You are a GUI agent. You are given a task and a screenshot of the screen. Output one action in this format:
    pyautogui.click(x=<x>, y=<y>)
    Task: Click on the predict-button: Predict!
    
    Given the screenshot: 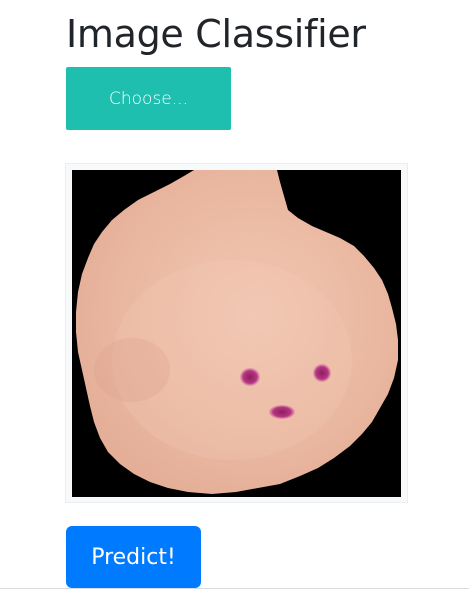 What is the action you would take?
    pyautogui.click(x=133, y=557)
    